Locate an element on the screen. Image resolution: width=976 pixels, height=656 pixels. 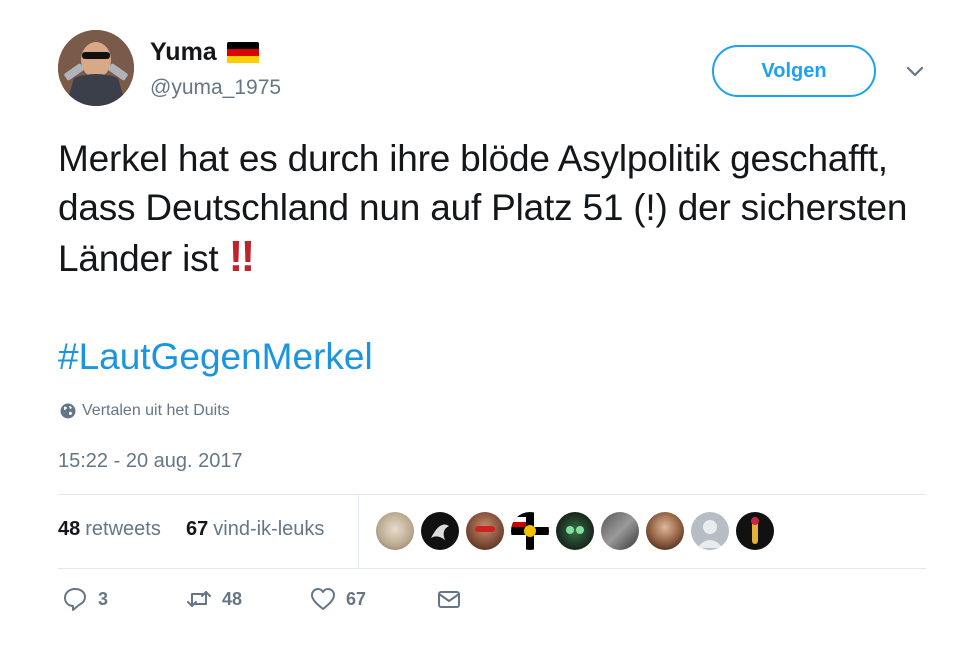
tweet-timestamp: 15:22 - 20 aug. 2017 is located at coordinates (150, 461).